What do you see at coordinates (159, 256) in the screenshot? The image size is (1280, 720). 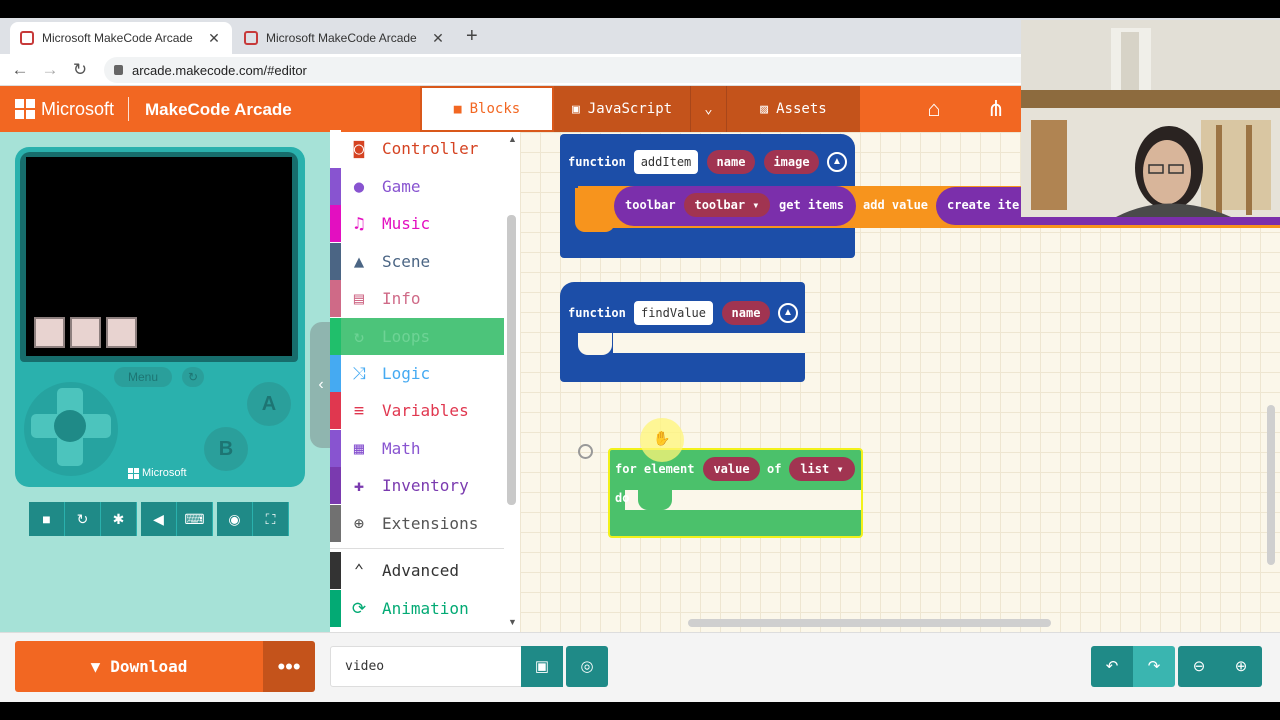 I see `game-screen` at bounding box center [159, 256].